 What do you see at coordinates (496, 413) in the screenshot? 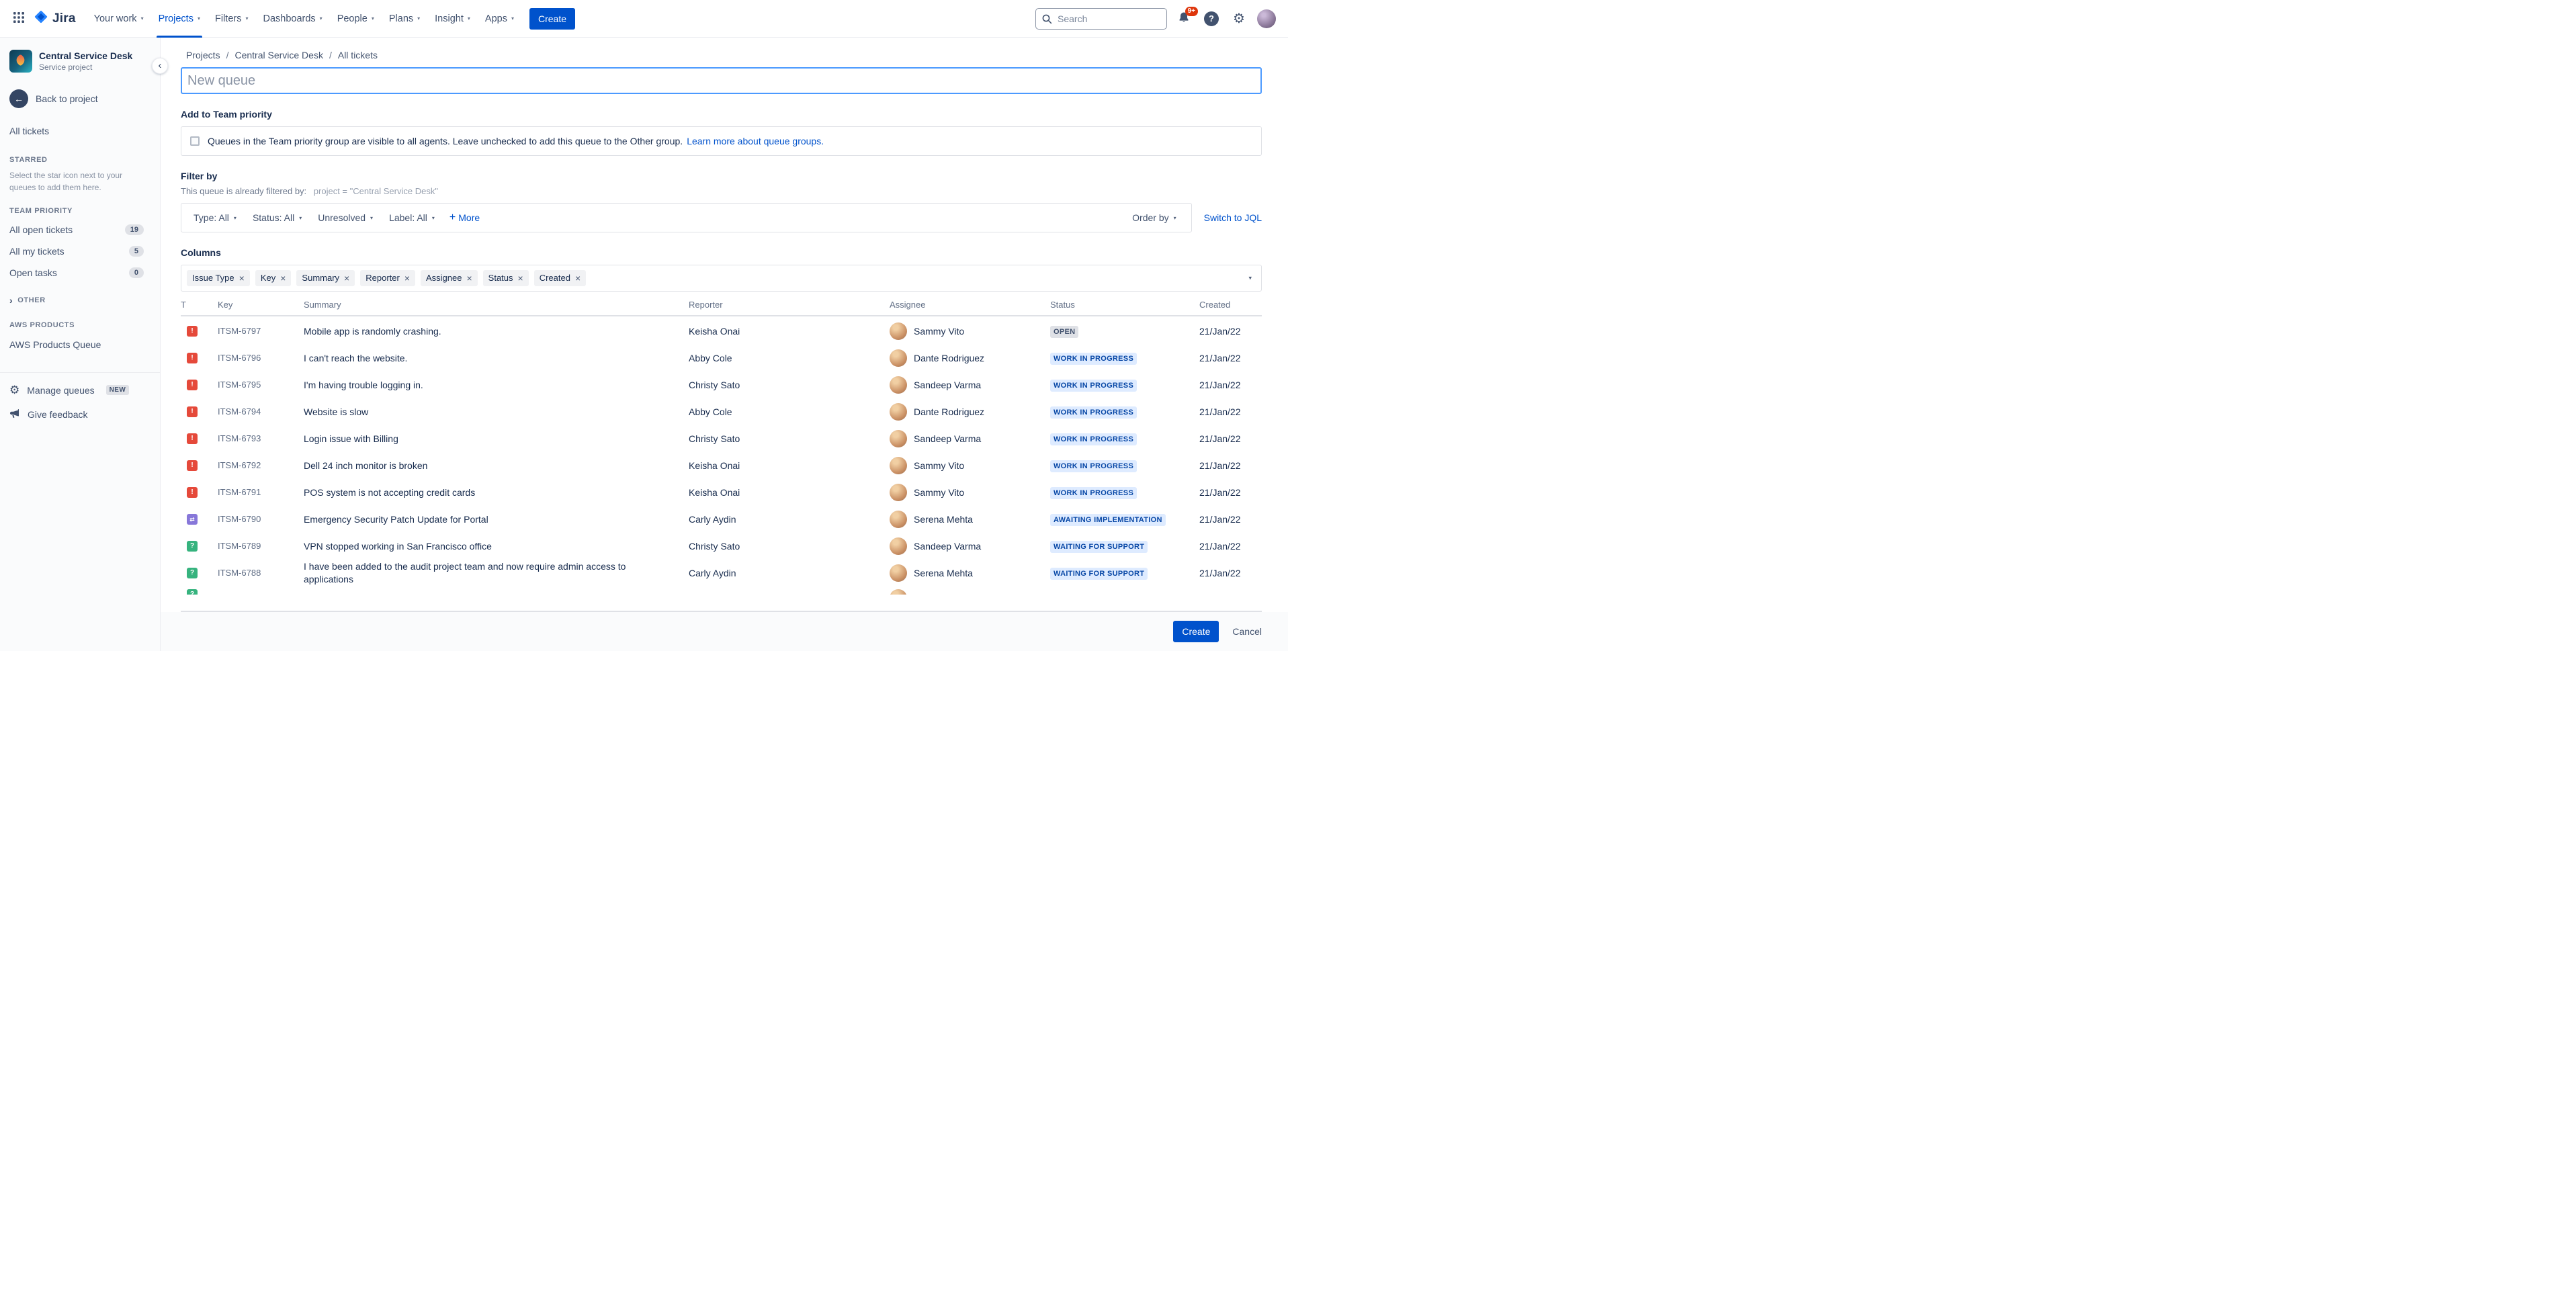
I see `issue-summary: Website is slow` at bounding box center [496, 413].